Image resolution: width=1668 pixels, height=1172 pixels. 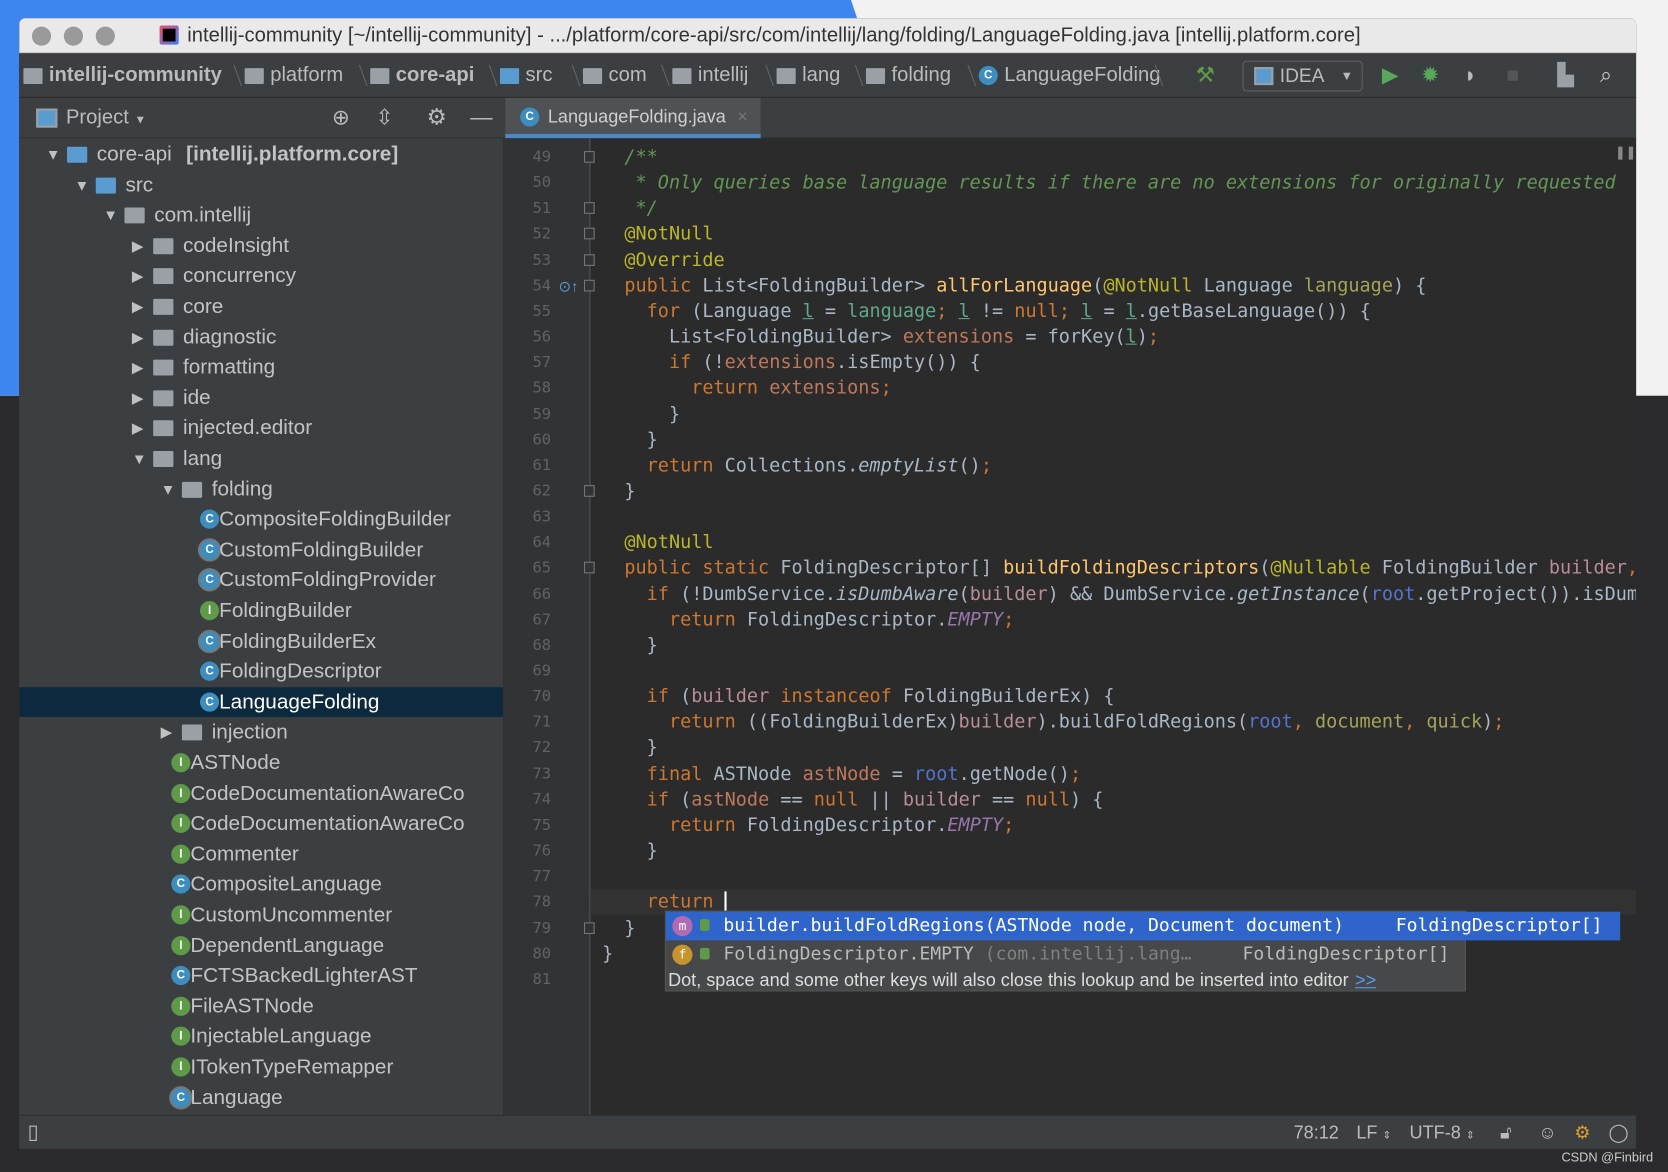 I want to click on breadcrumb-languagefolding: C LanguageFolding, so click(x=1069, y=75).